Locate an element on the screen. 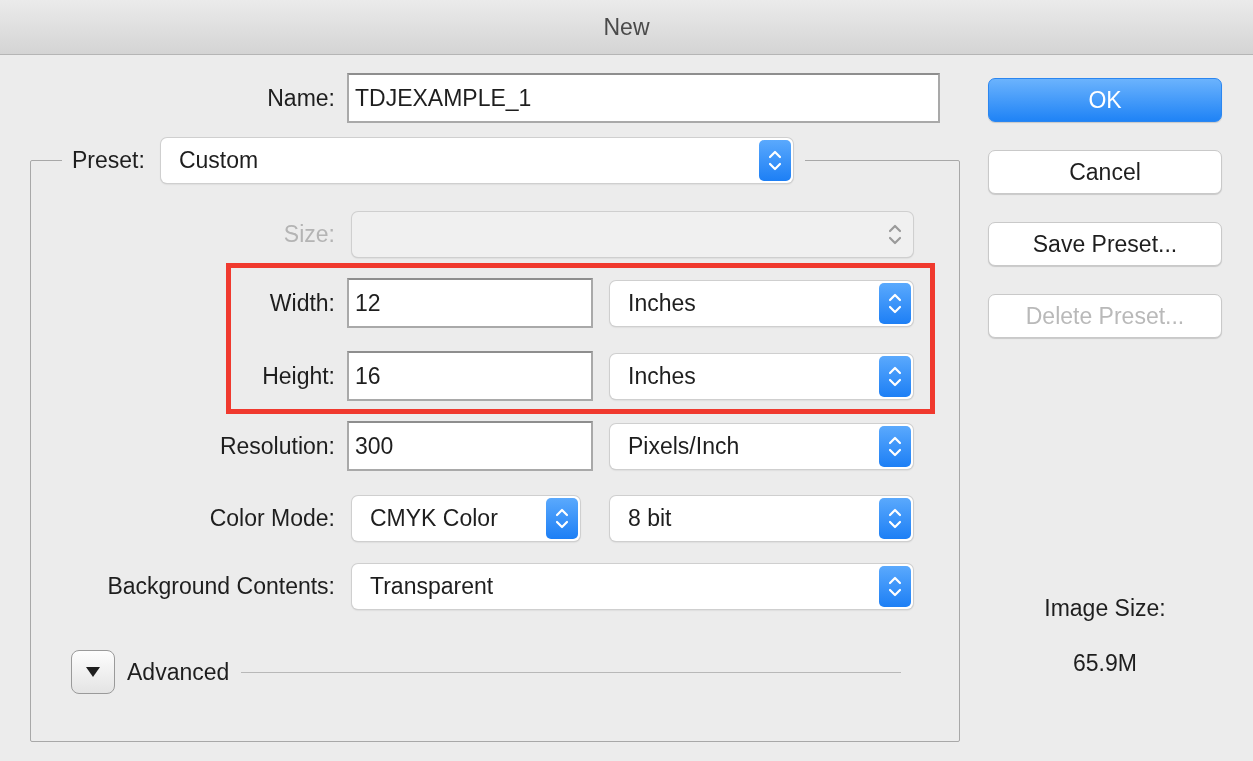  preset-label: Preset: is located at coordinates (108, 160).